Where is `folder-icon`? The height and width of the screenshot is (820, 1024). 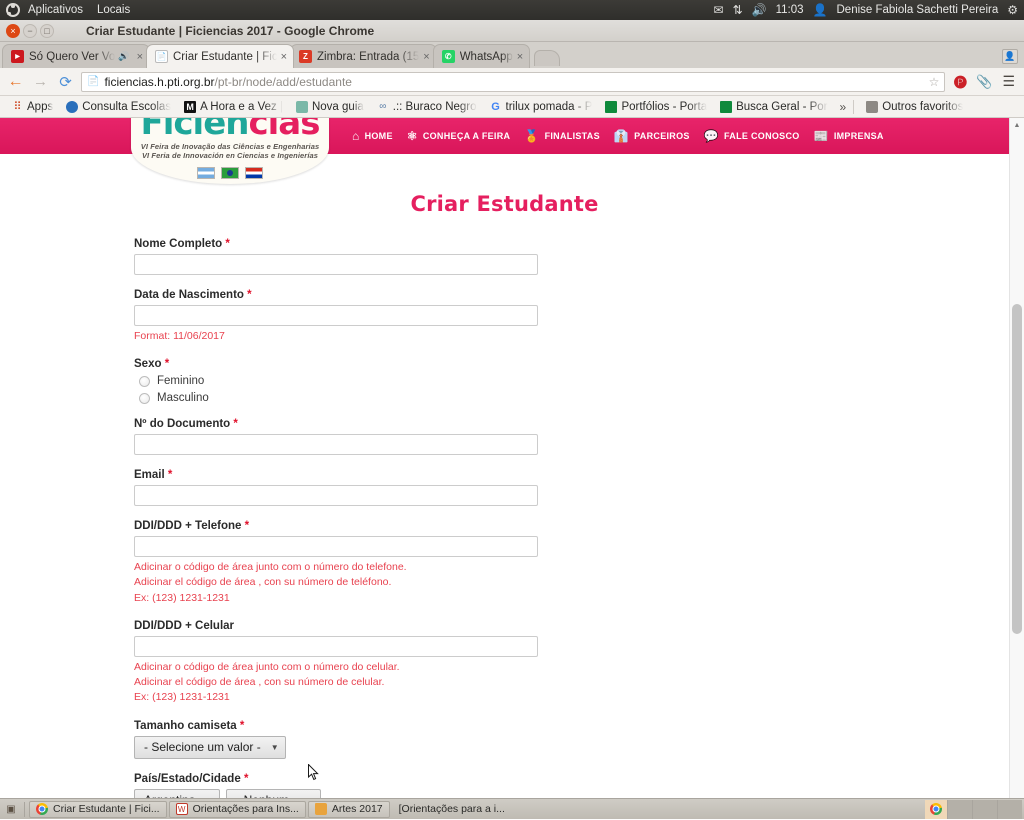 folder-icon is located at coordinates (872, 107).